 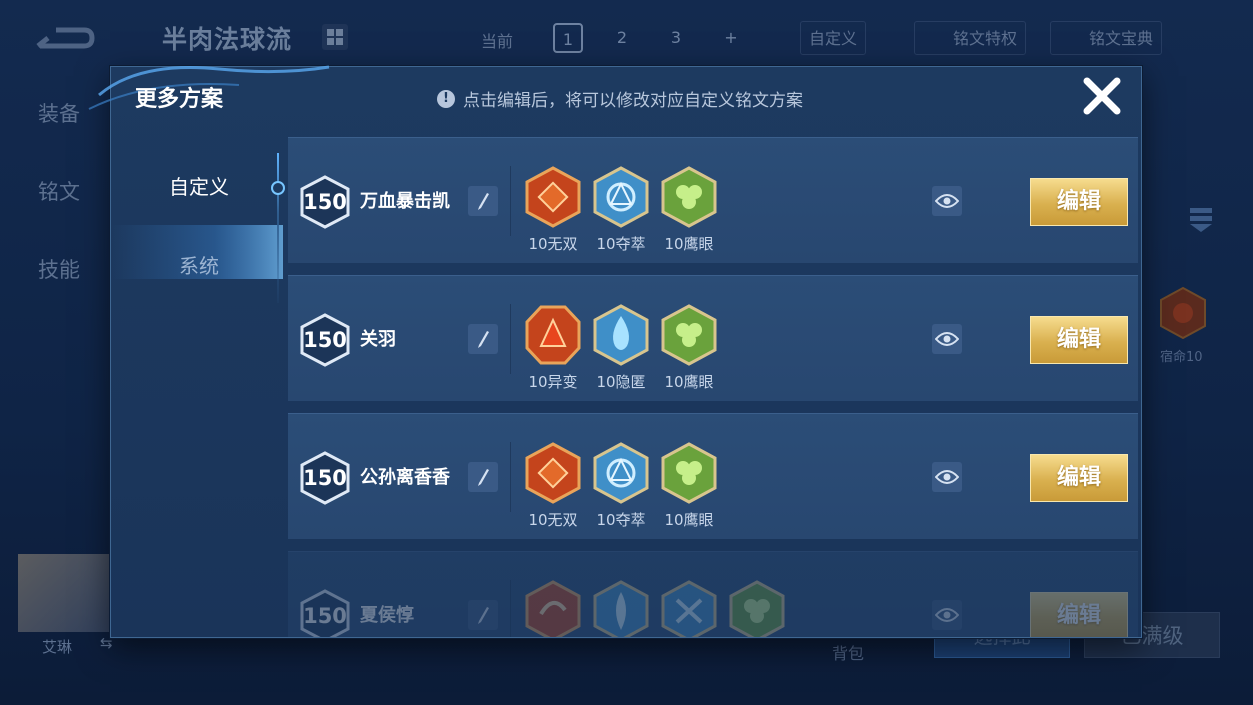 What do you see at coordinates (1181, 357) in the screenshot?
I see `fate-rune-label: 宿命10` at bounding box center [1181, 357].